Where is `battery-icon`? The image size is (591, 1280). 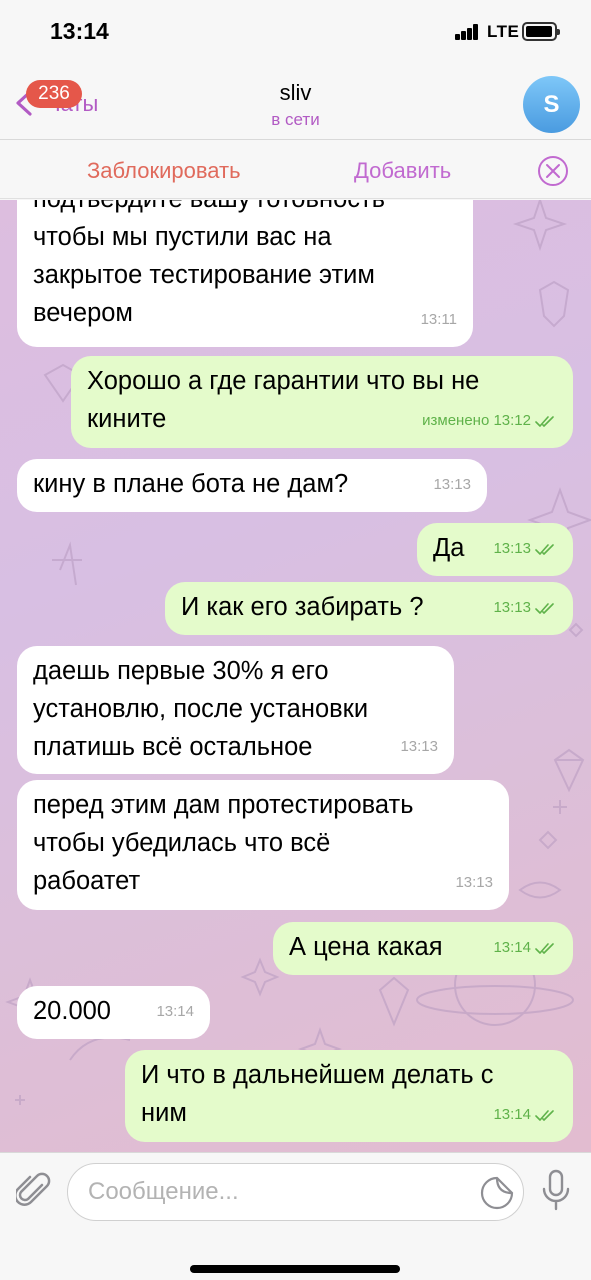
battery-icon is located at coordinates (541, 31).